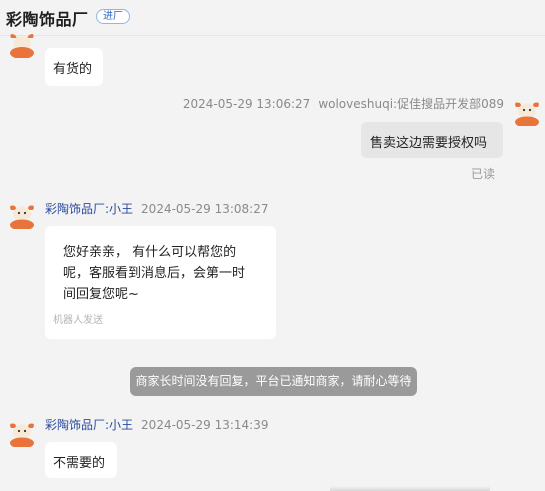 Image resolution: width=545 pixels, height=491 pixels. What do you see at coordinates (79, 463) in the screenshot?
I see `message-text: 不需要的` at bounding box center [79, 463].